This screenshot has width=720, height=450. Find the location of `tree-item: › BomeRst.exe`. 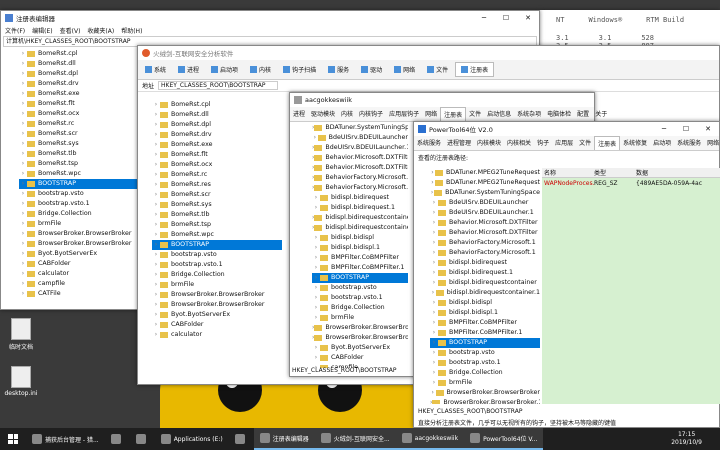

tree-item: › BomeRst.exe is located at coordinates (217, 145).